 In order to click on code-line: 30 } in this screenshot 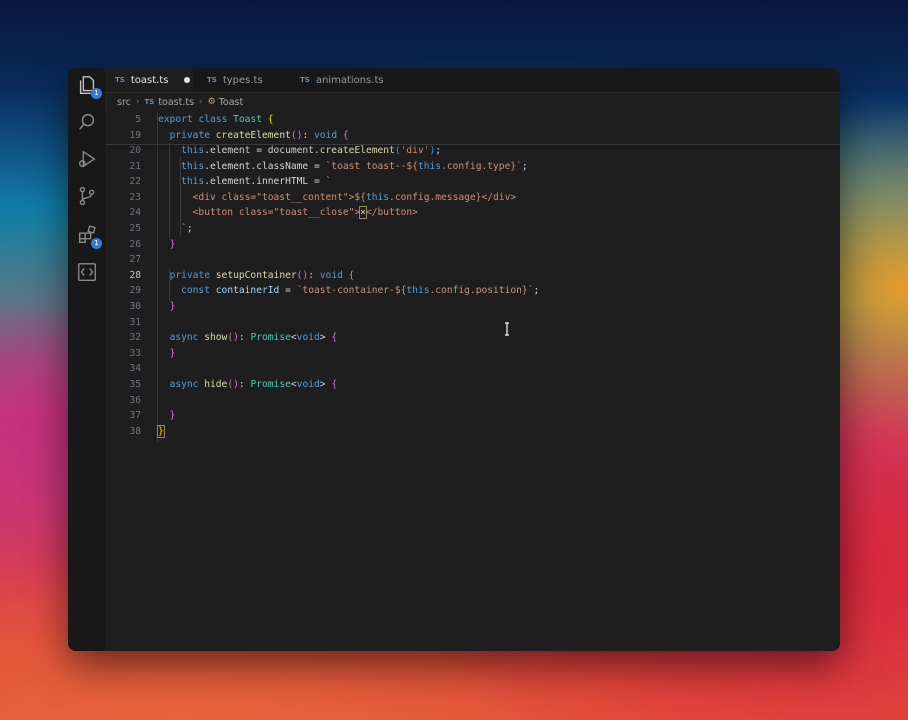, I will do `click(472, 307)`.